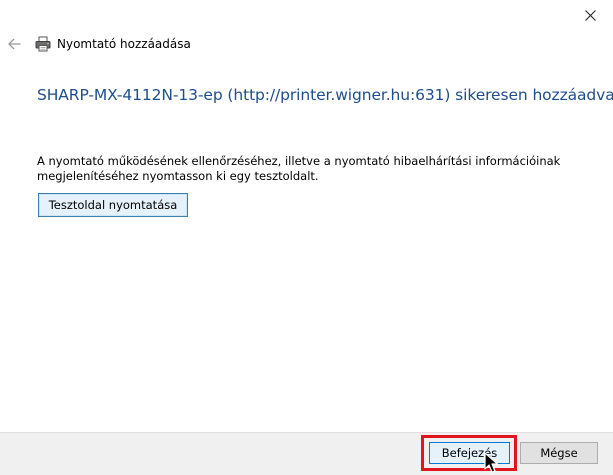 This screenshot has height=475, width=613. I want to click on close-button, so click(590, 15).